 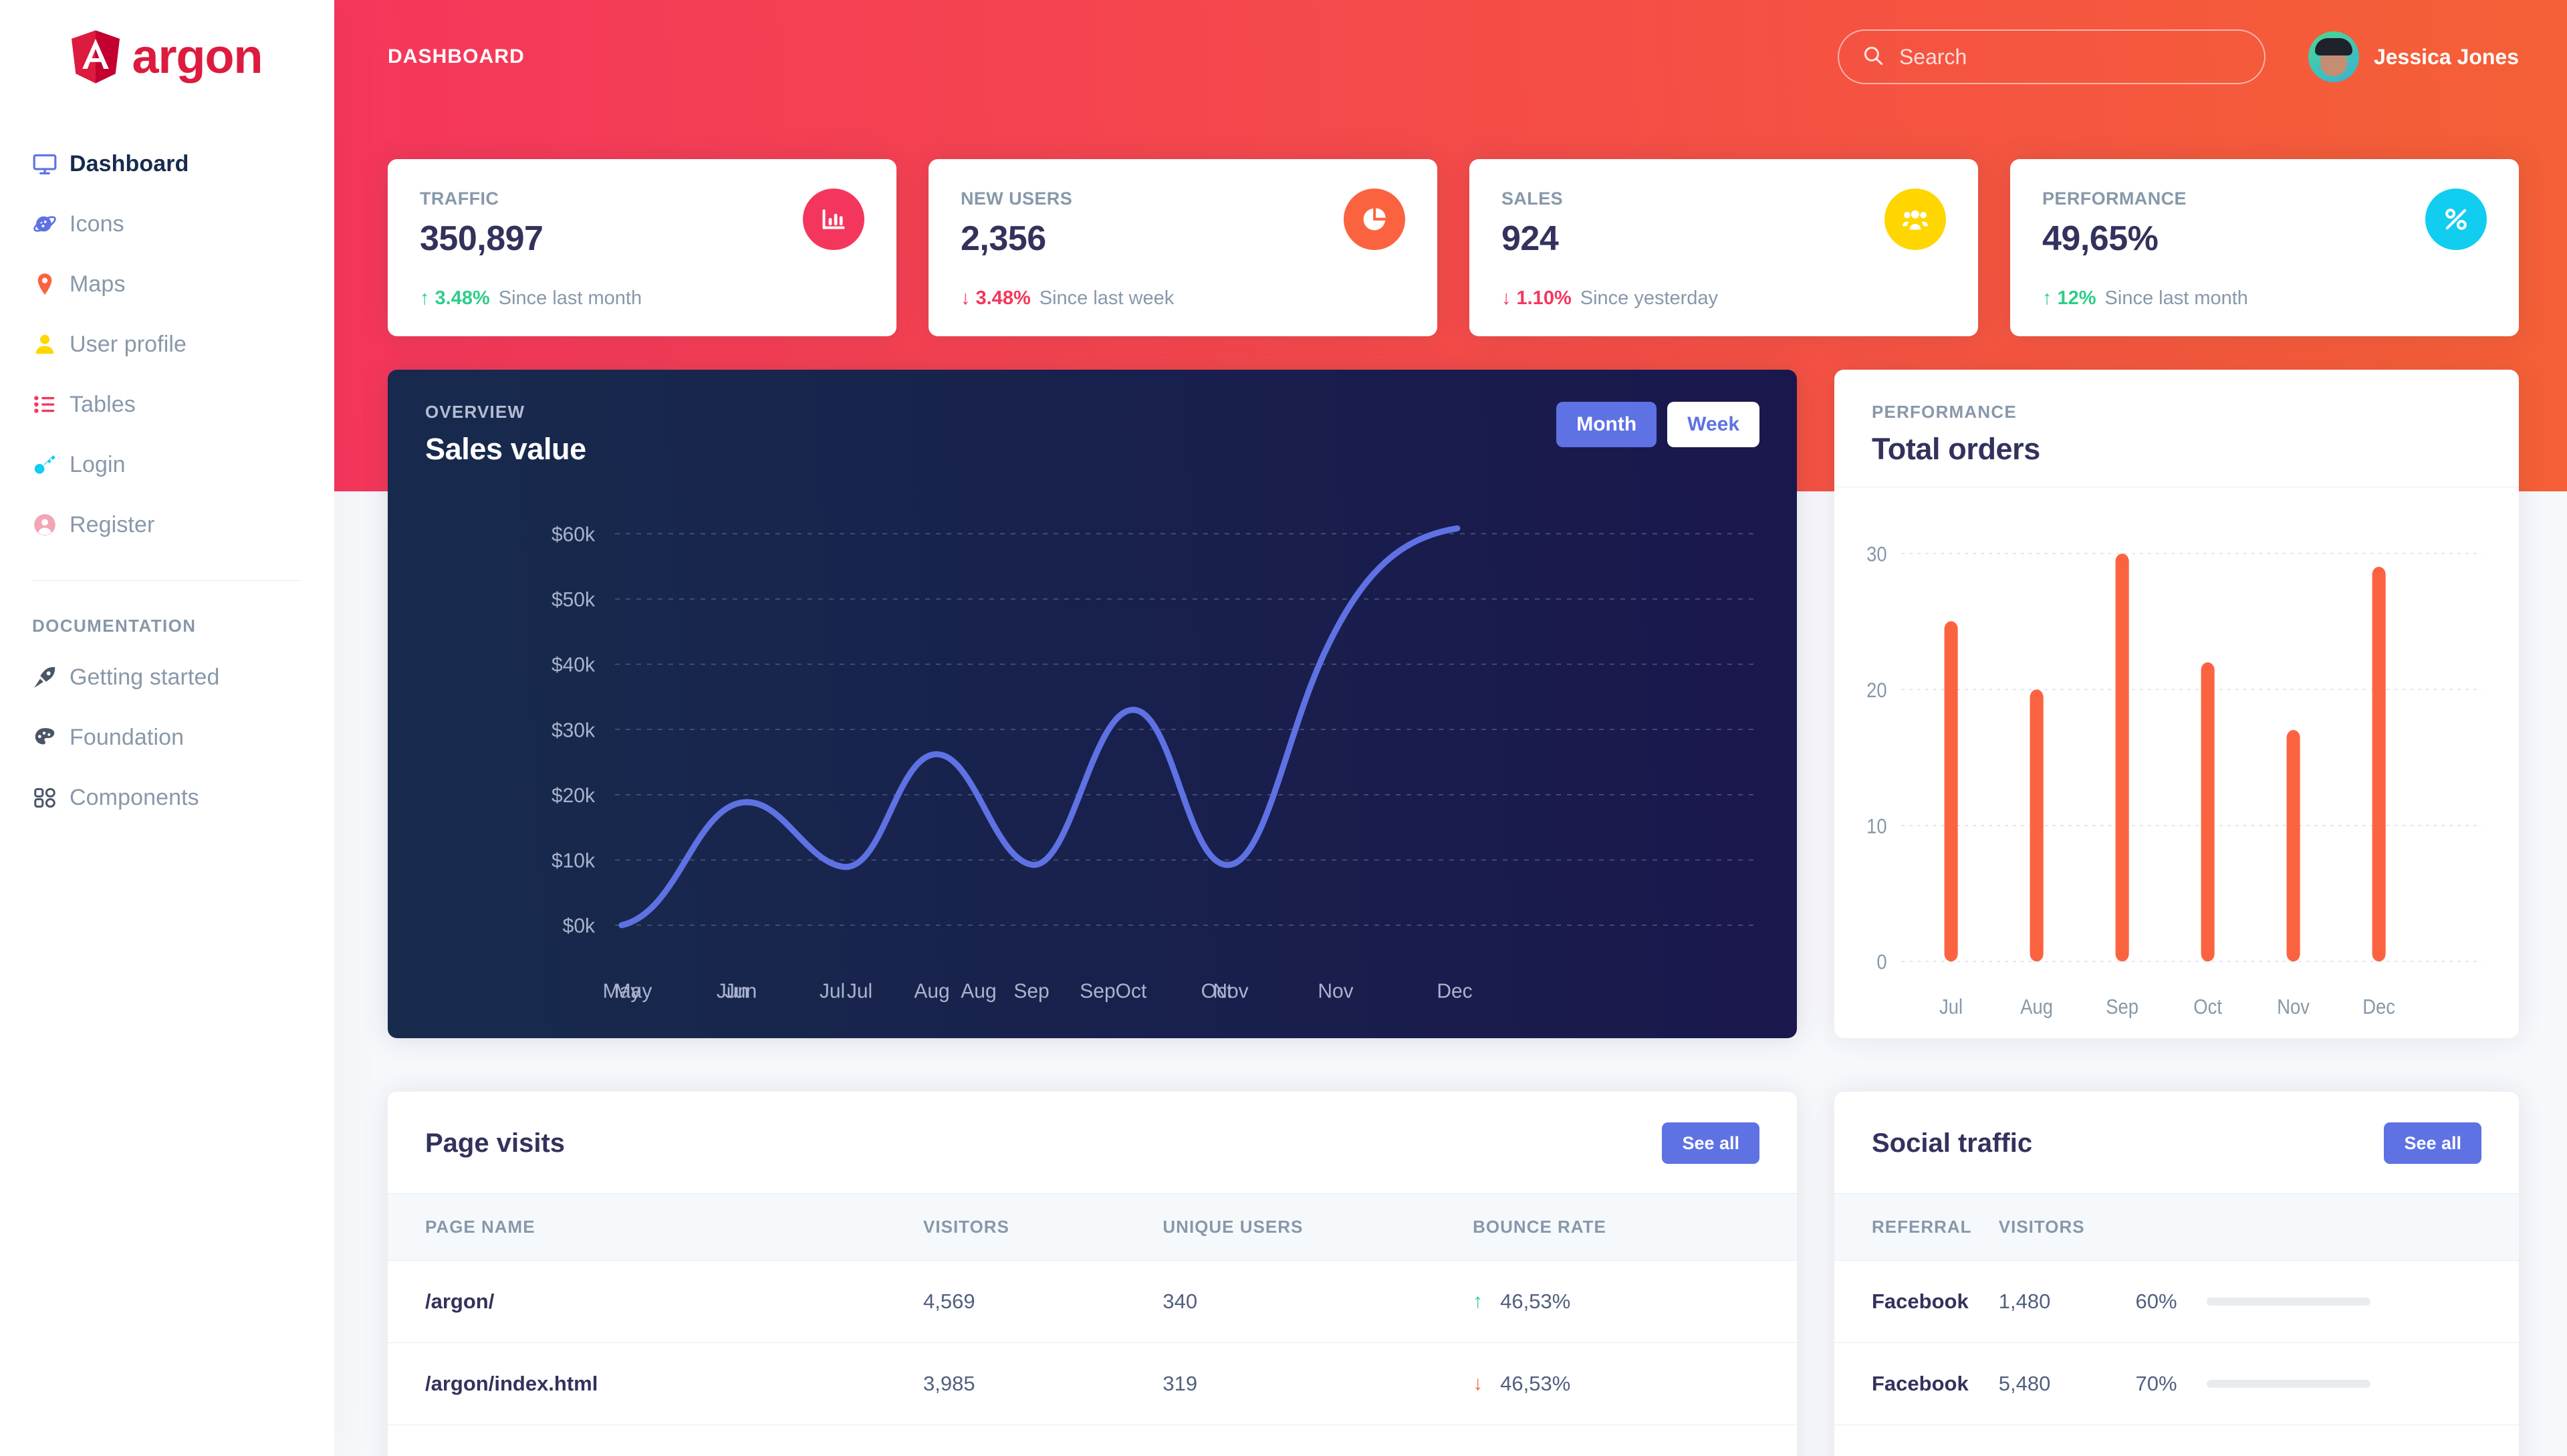 I want to click on user-icon, so click(x=51, y=344).